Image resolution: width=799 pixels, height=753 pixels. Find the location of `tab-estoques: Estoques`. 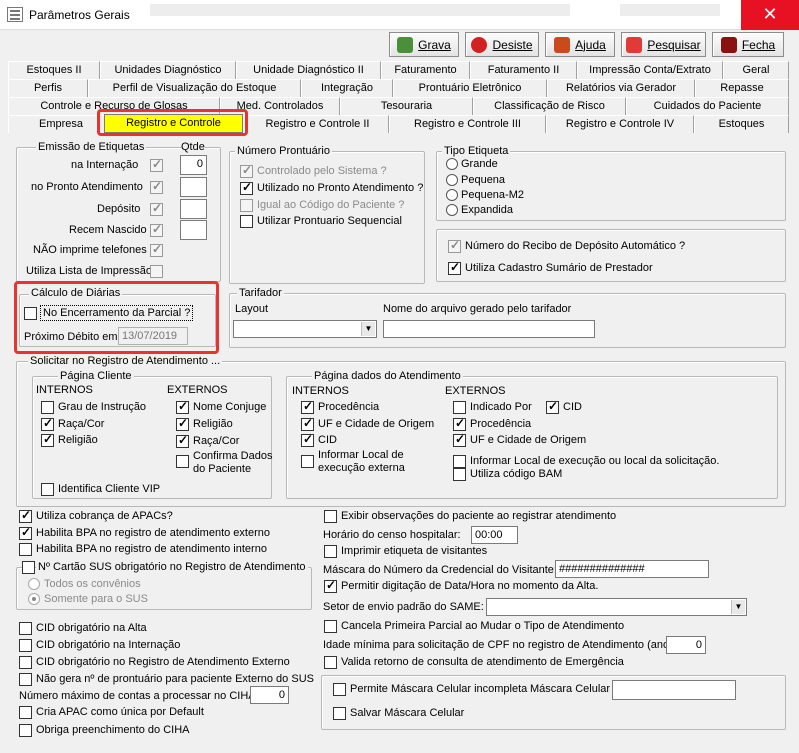

tab-estoques: Estoques is located at coordinates (741, 124).